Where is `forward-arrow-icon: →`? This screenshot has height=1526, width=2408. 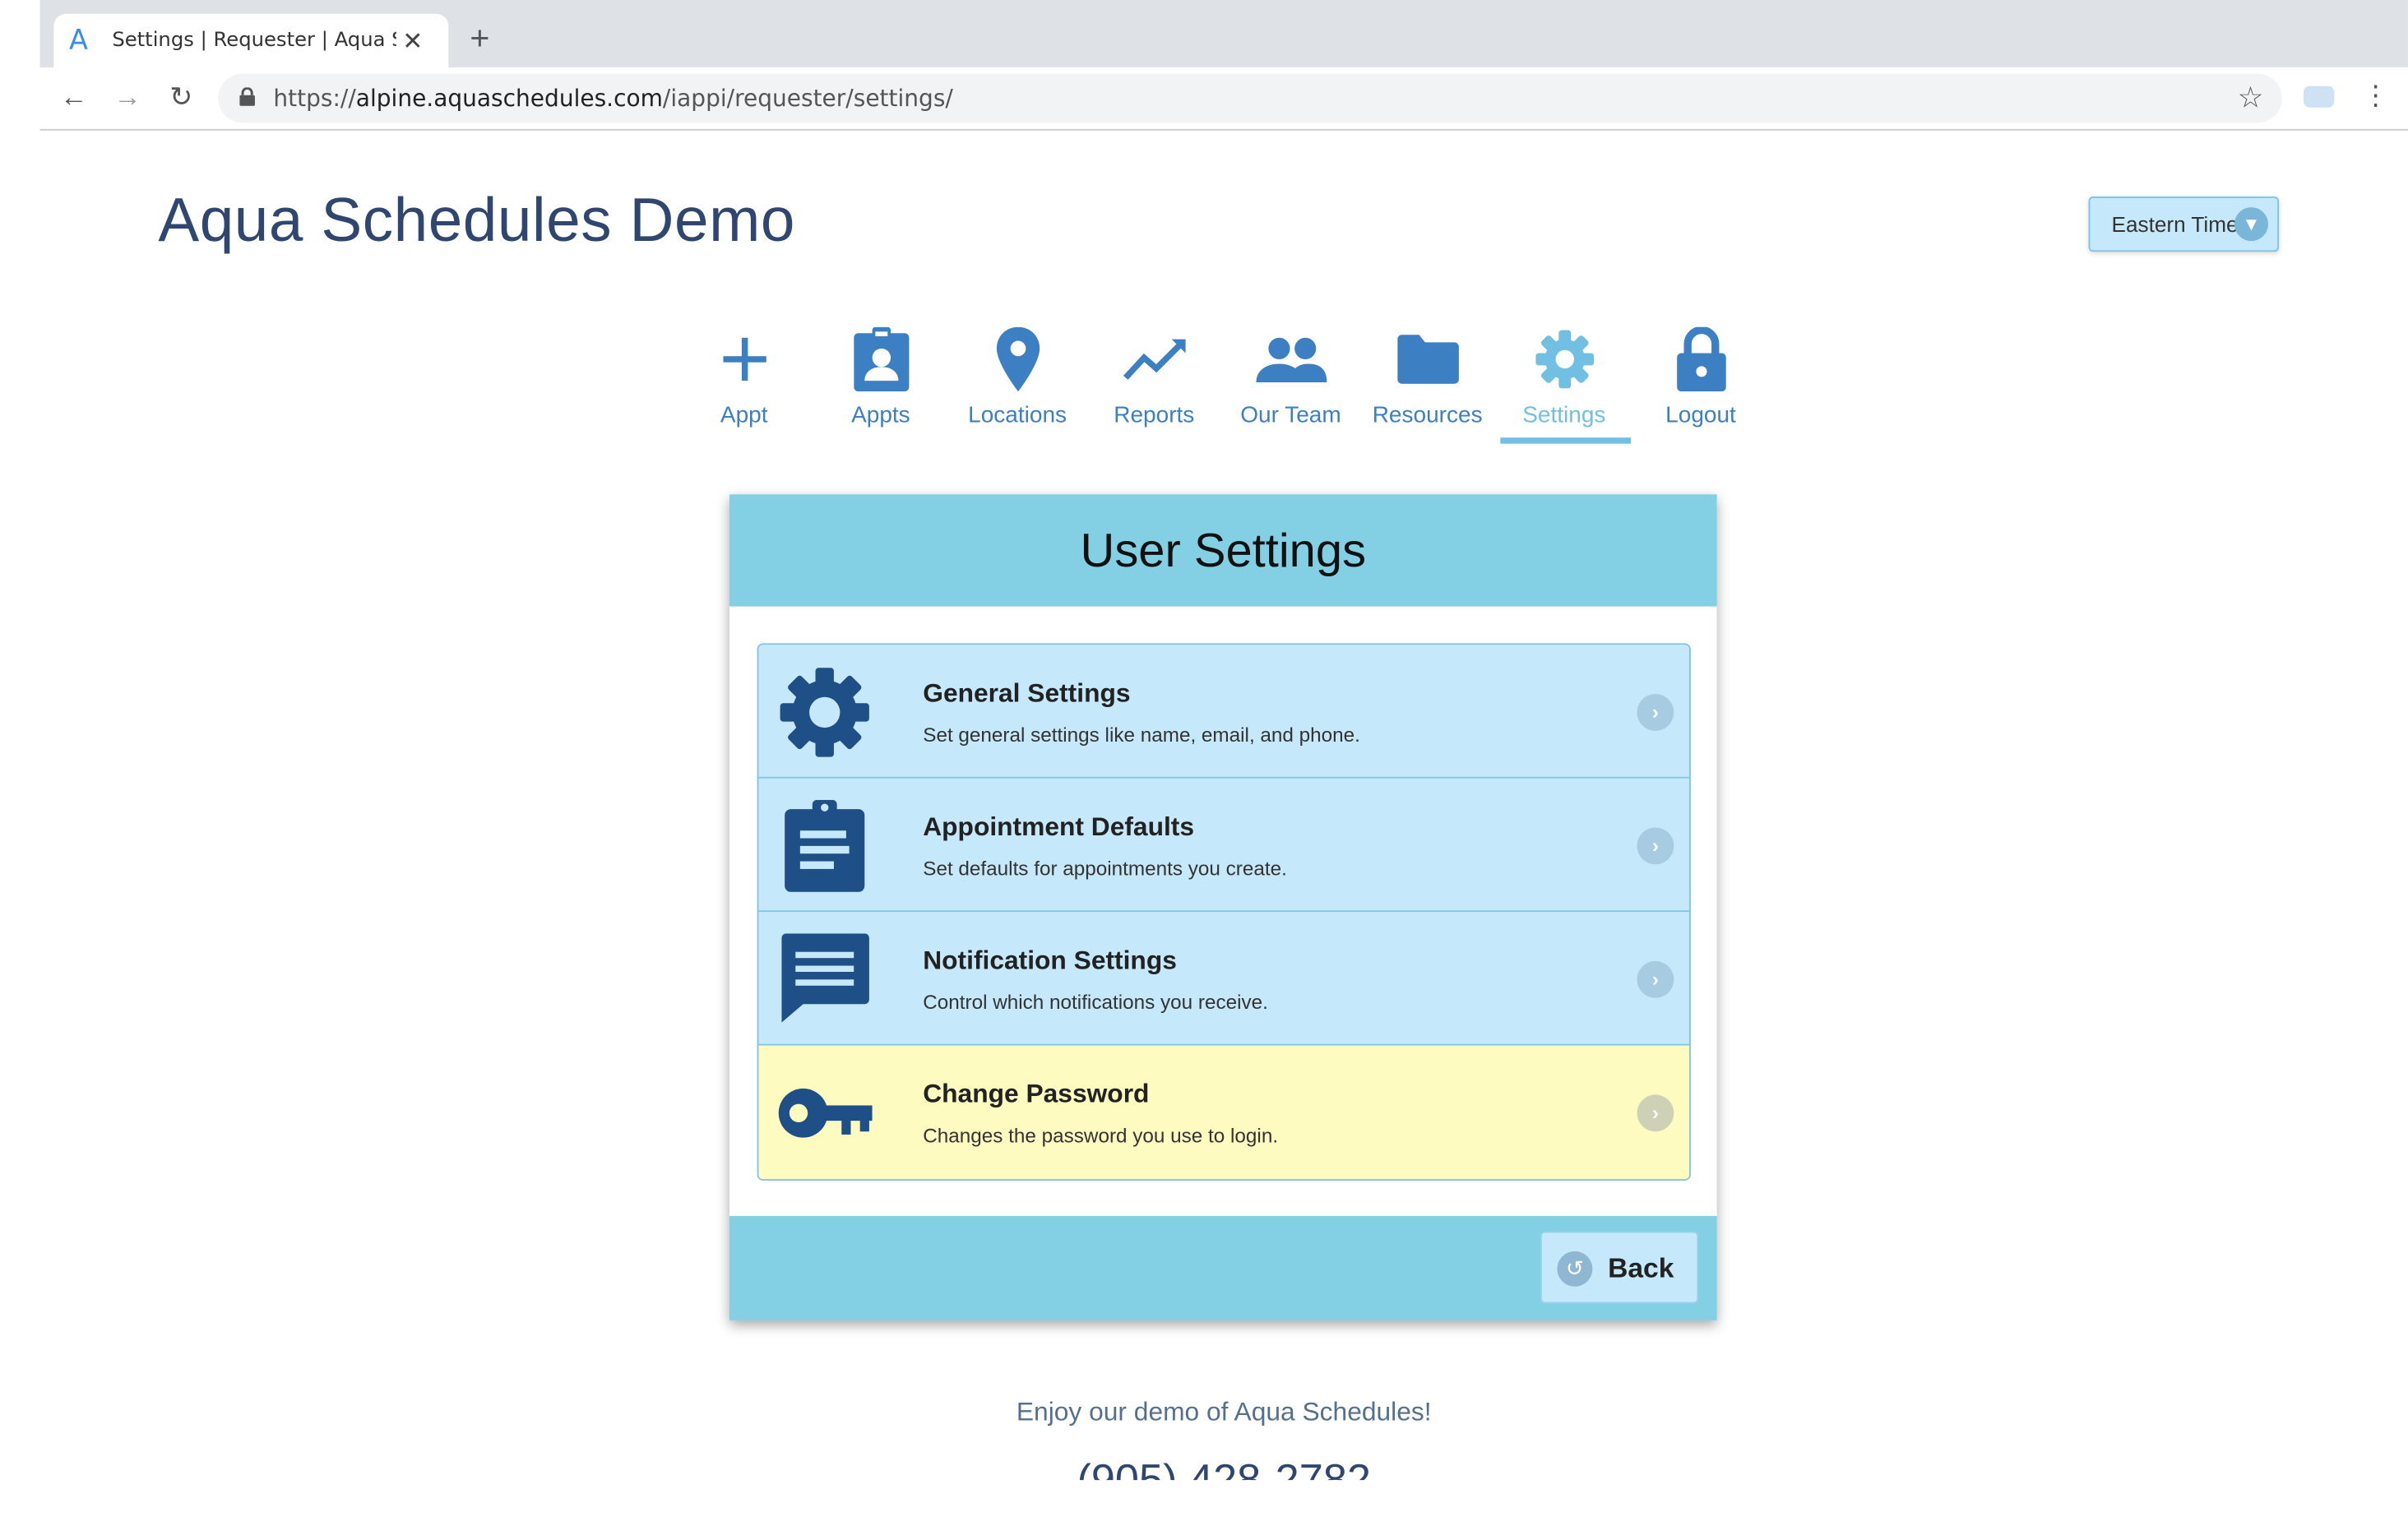 forward-arrow-icon: → is located at coordinates (127, 97).